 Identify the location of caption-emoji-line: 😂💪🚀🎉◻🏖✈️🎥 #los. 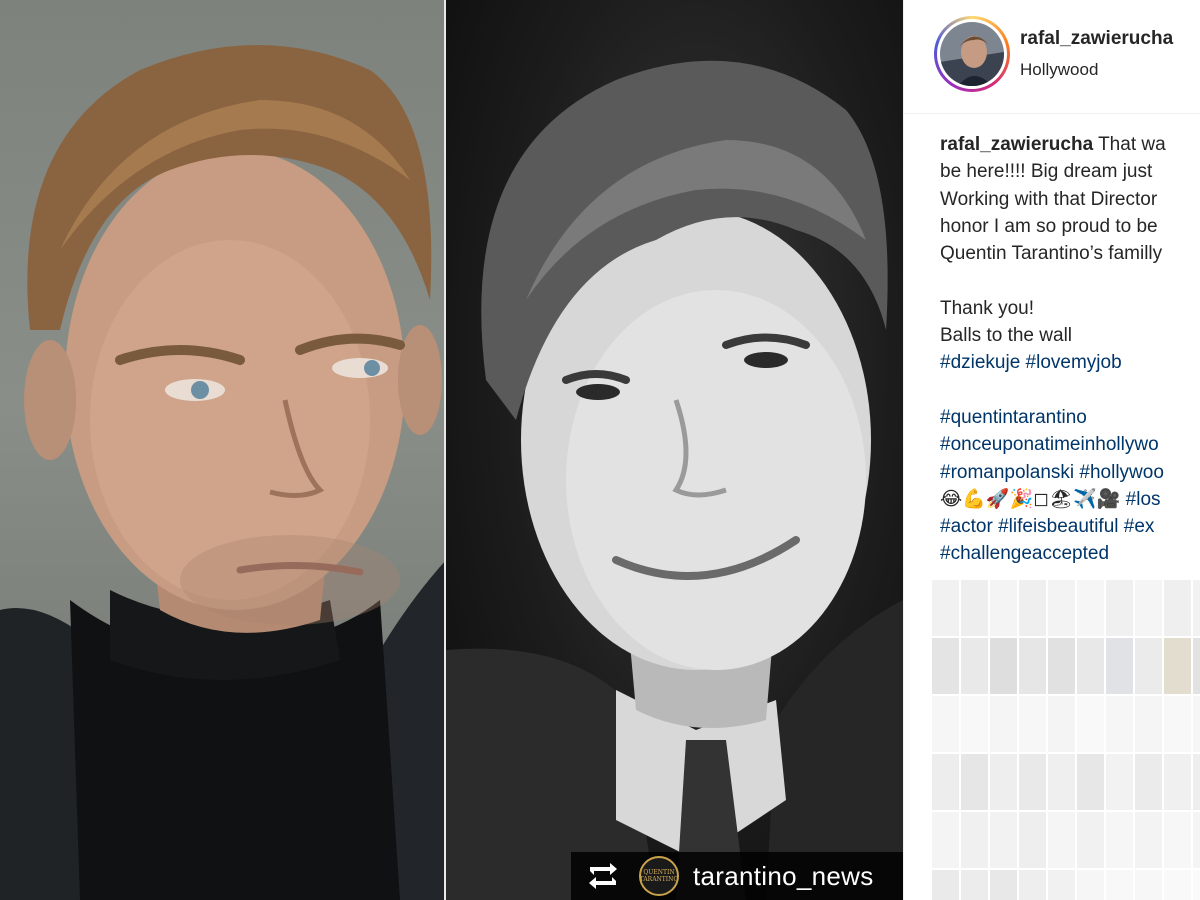
(1070, 499).